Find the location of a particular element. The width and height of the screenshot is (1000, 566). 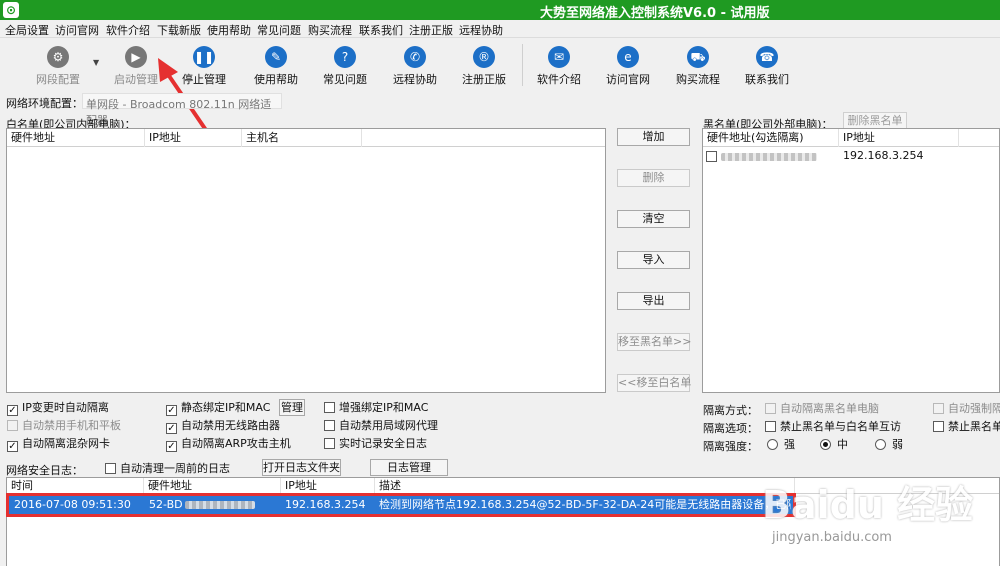

bind-manage-button: 管理 is located at coordinates (292, 407).